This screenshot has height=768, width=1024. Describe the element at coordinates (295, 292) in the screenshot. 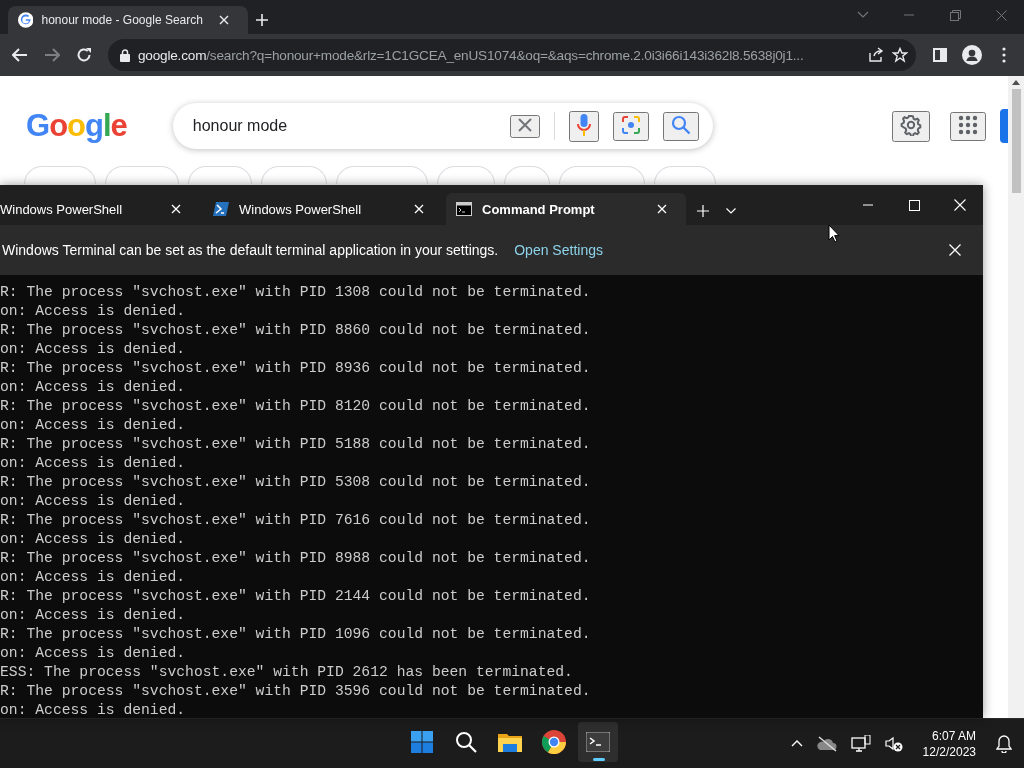

I see `console-line: R: The process "svchost.exe" with PID 1308 could not be terminated.` at that location.